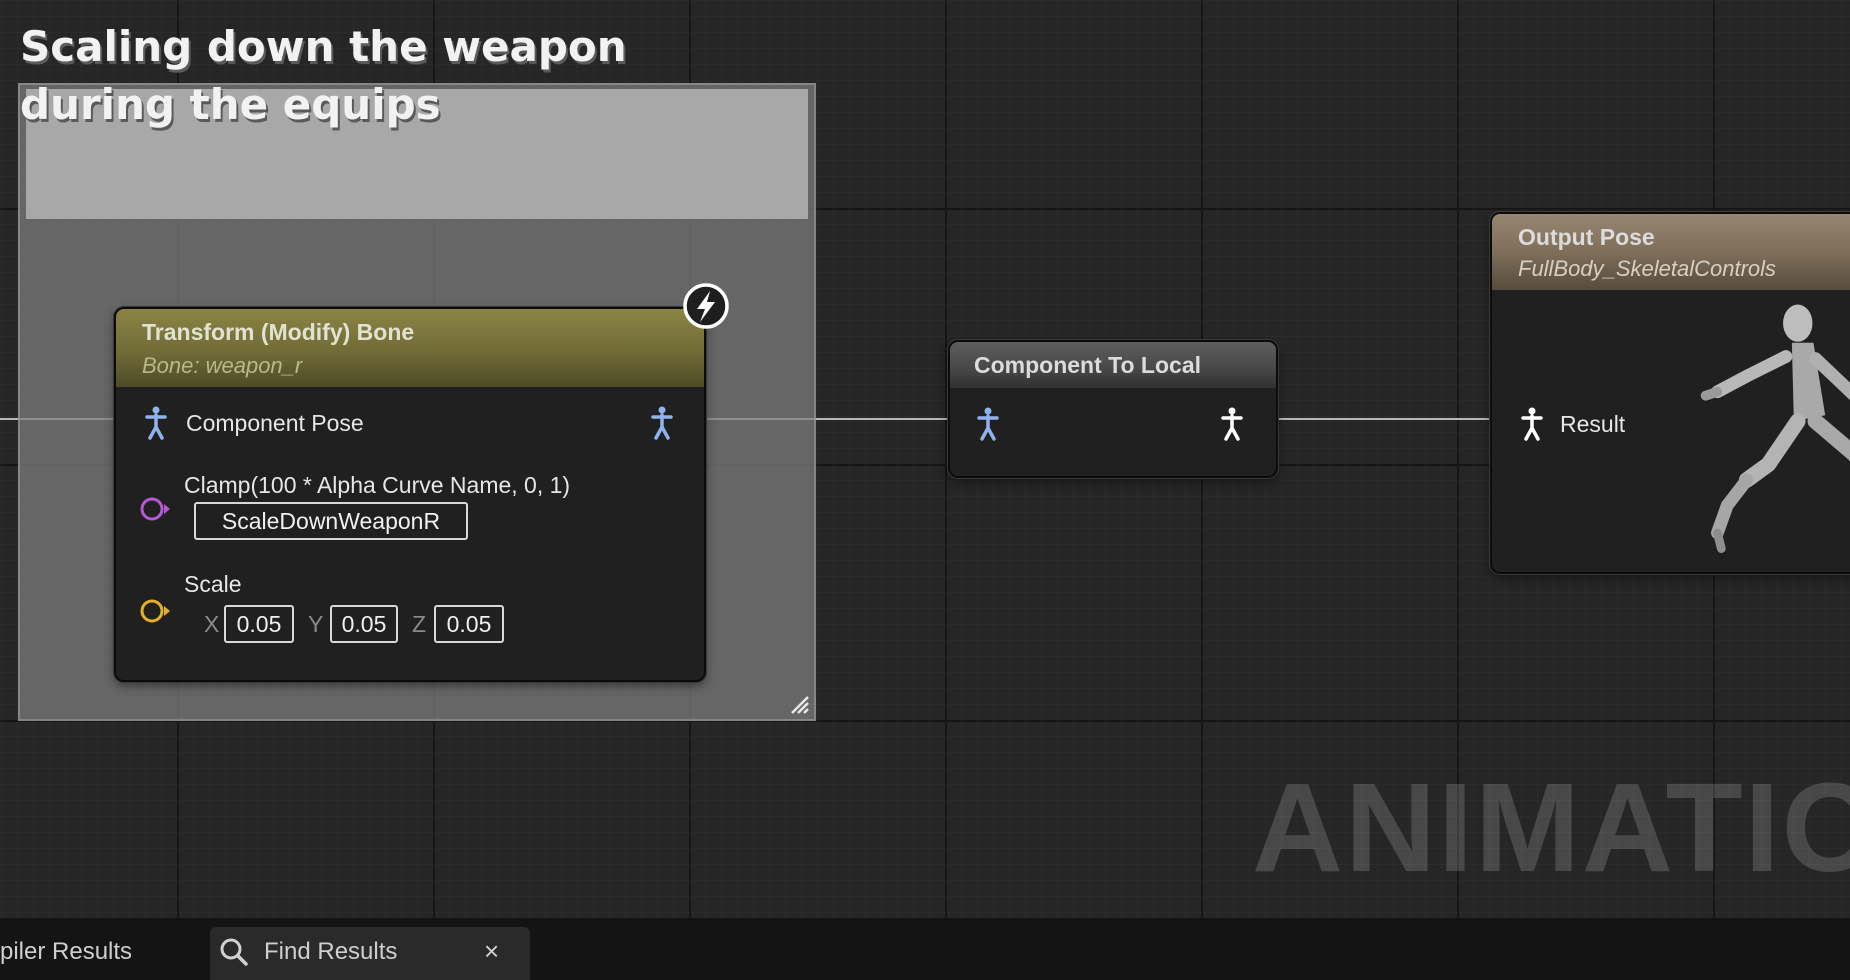 The image size is (1850, 980). I want to click on result-label: Result, so click(1593, 424).